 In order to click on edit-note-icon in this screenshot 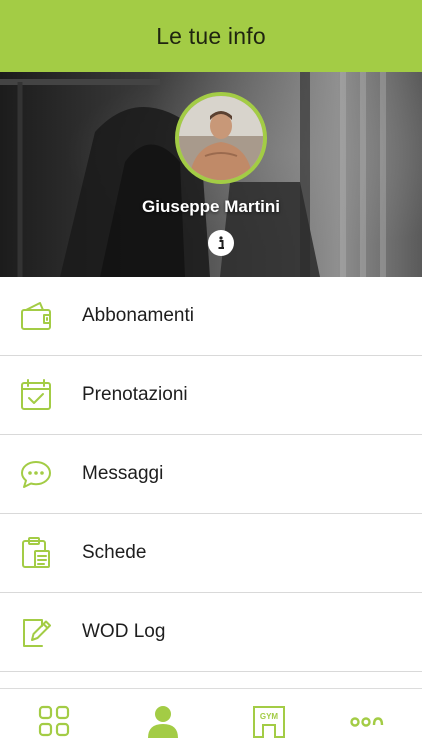, I will do `click(36, 632)`.